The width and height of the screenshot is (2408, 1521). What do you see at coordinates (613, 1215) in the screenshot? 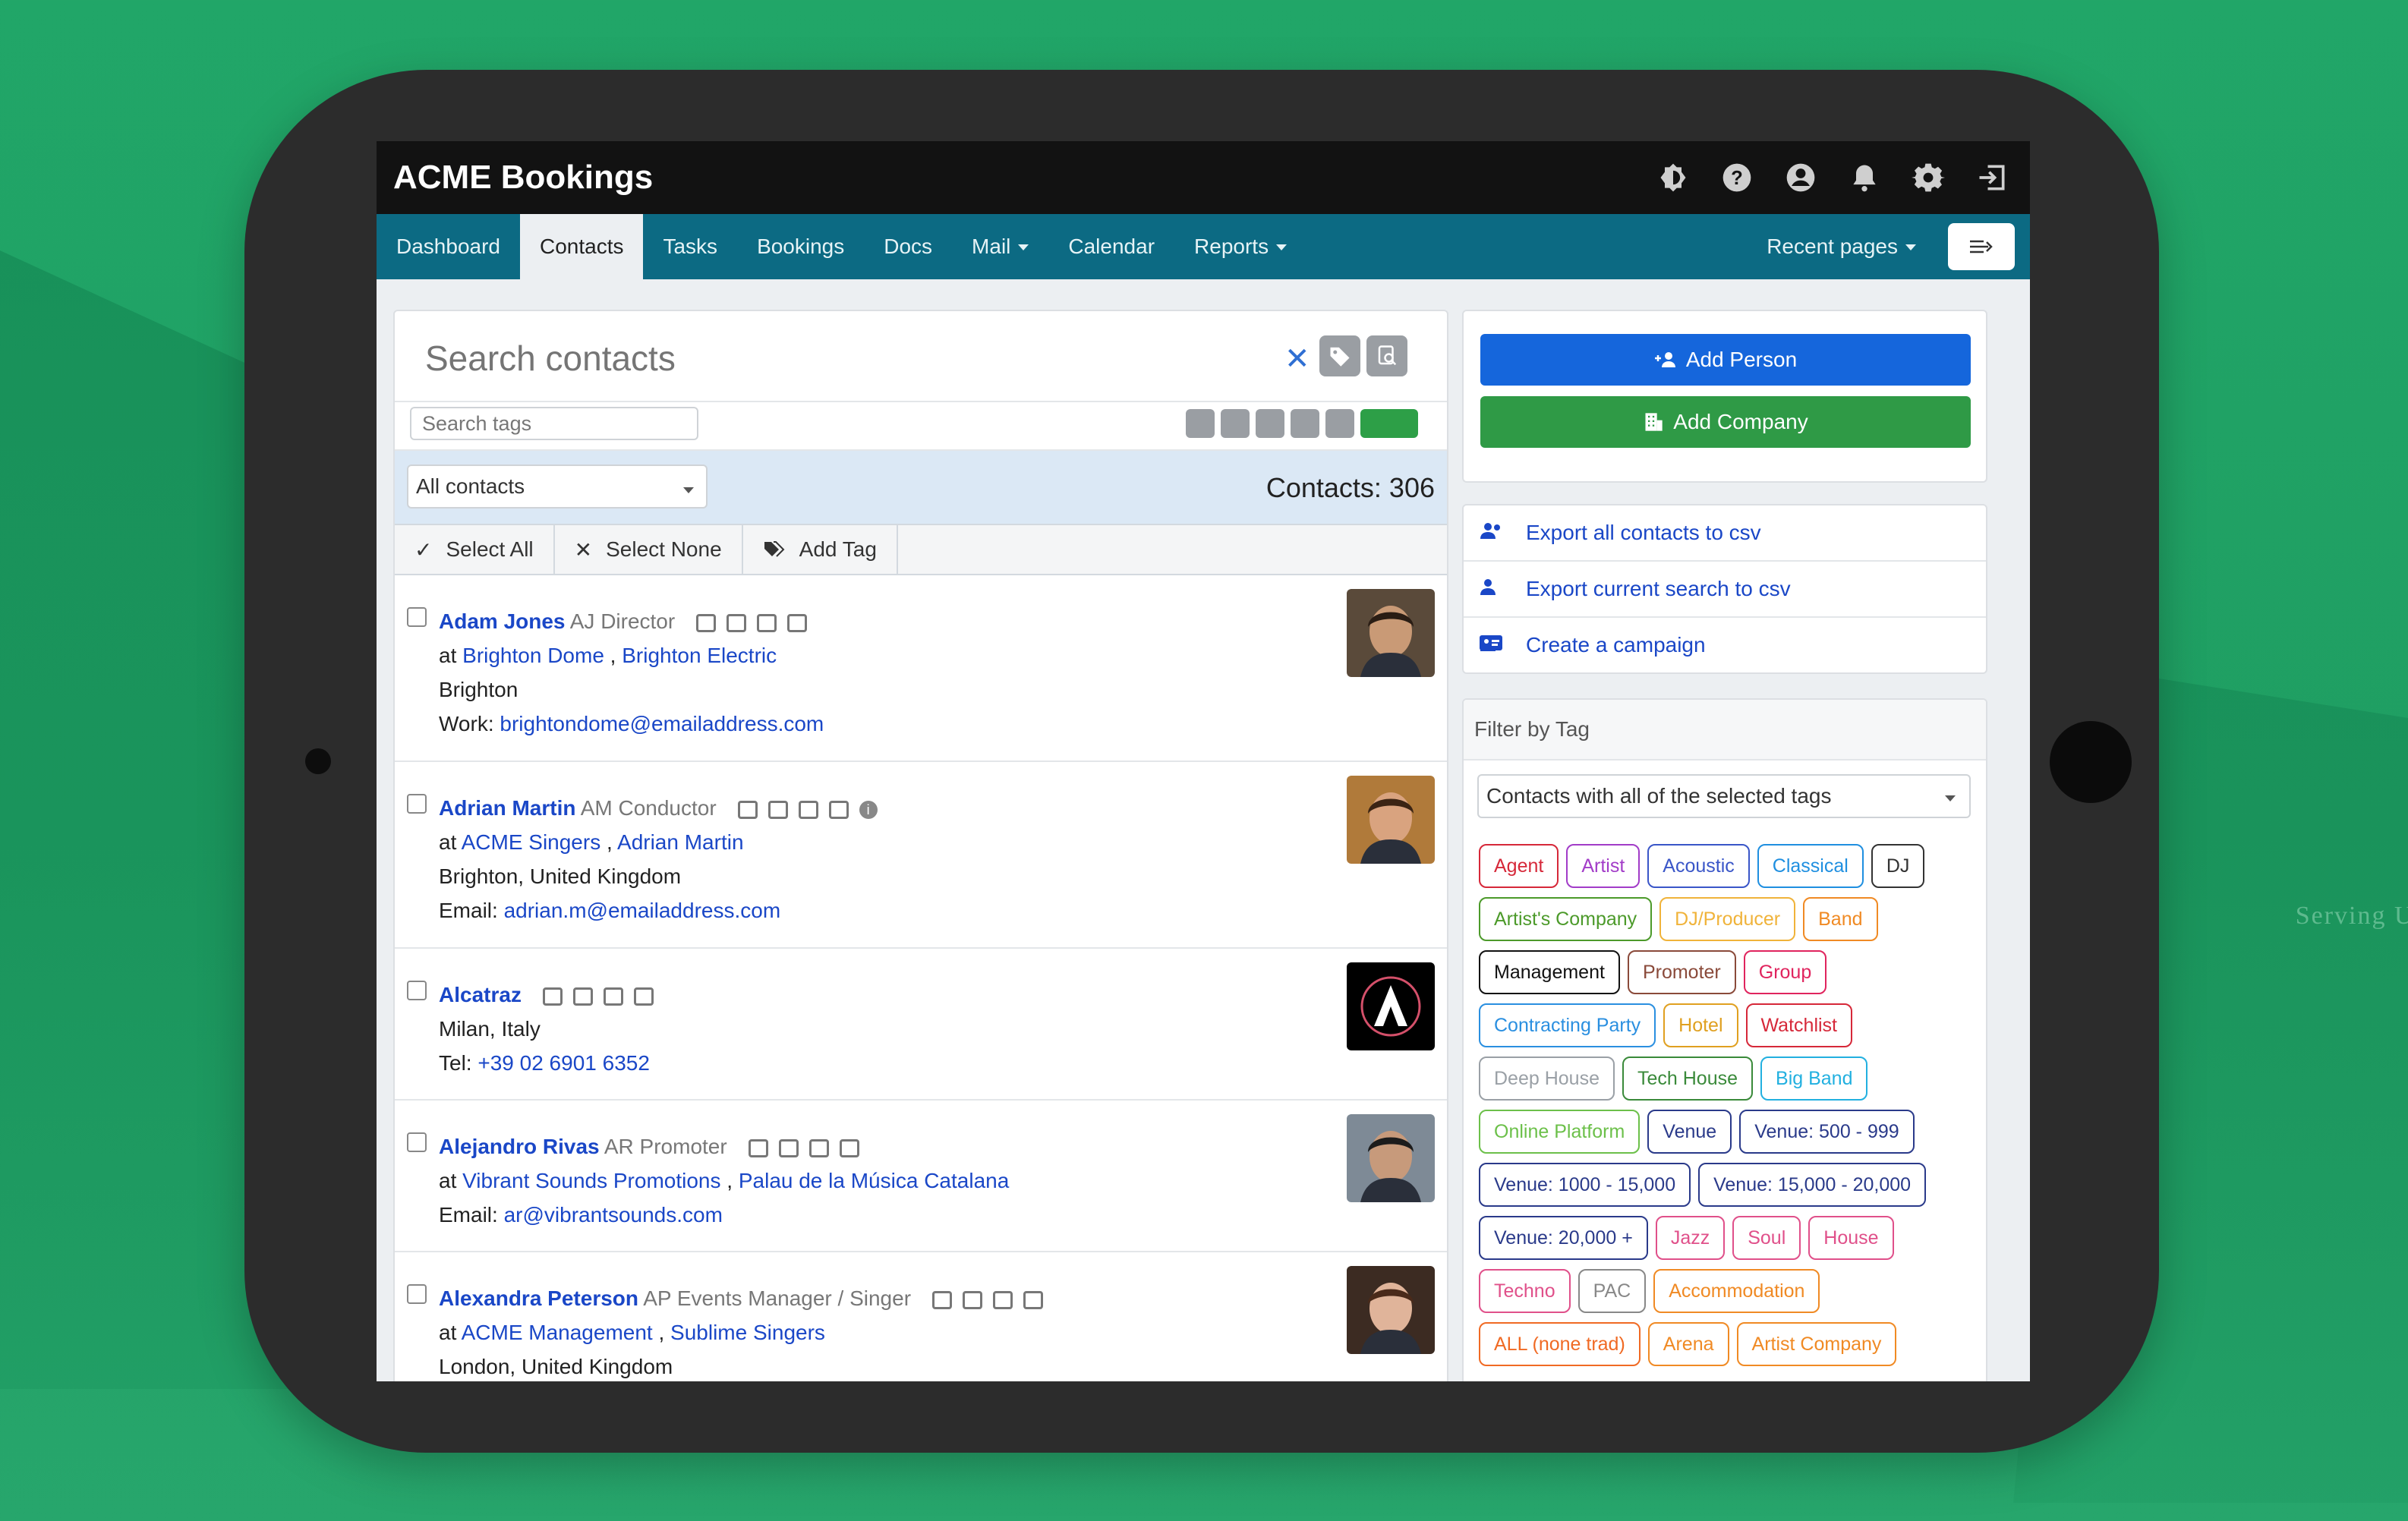
I see `contact-link: ar@vibrantsounds.com` at bounding box center [613, 1215].